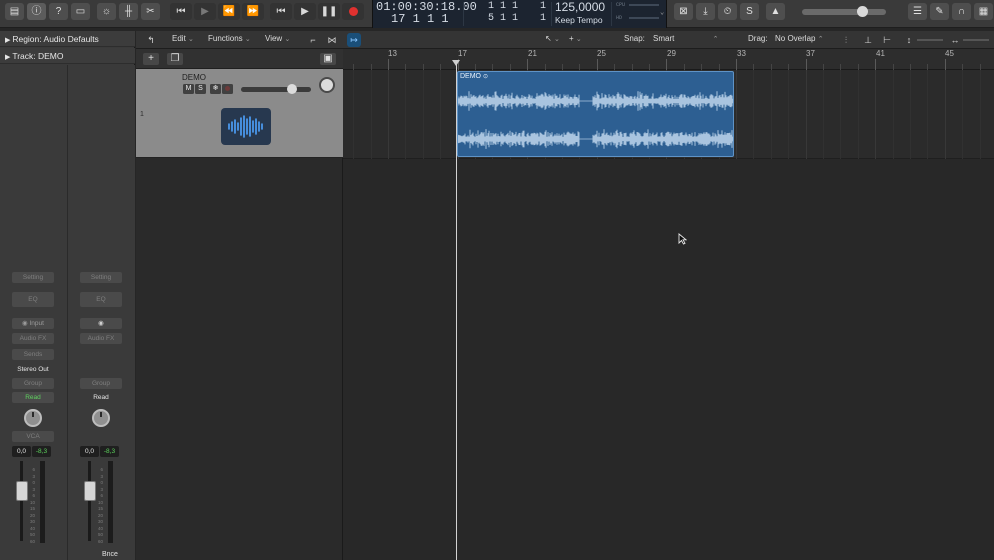 Image resolution: width=994 pixels, height=560 pixels. I want to click on track-name: DEMO, so click(194, 77).